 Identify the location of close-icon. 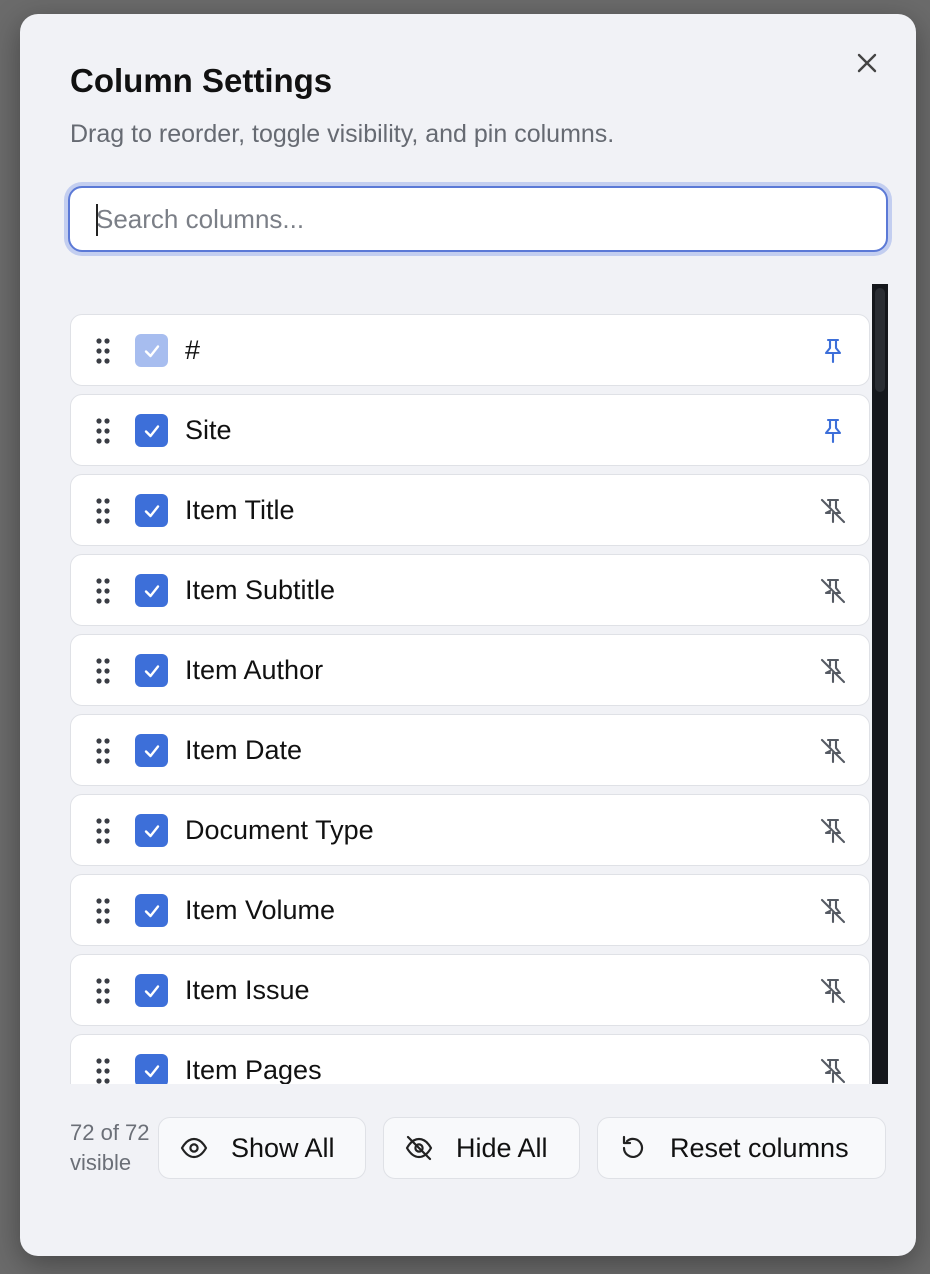
(867, 63).